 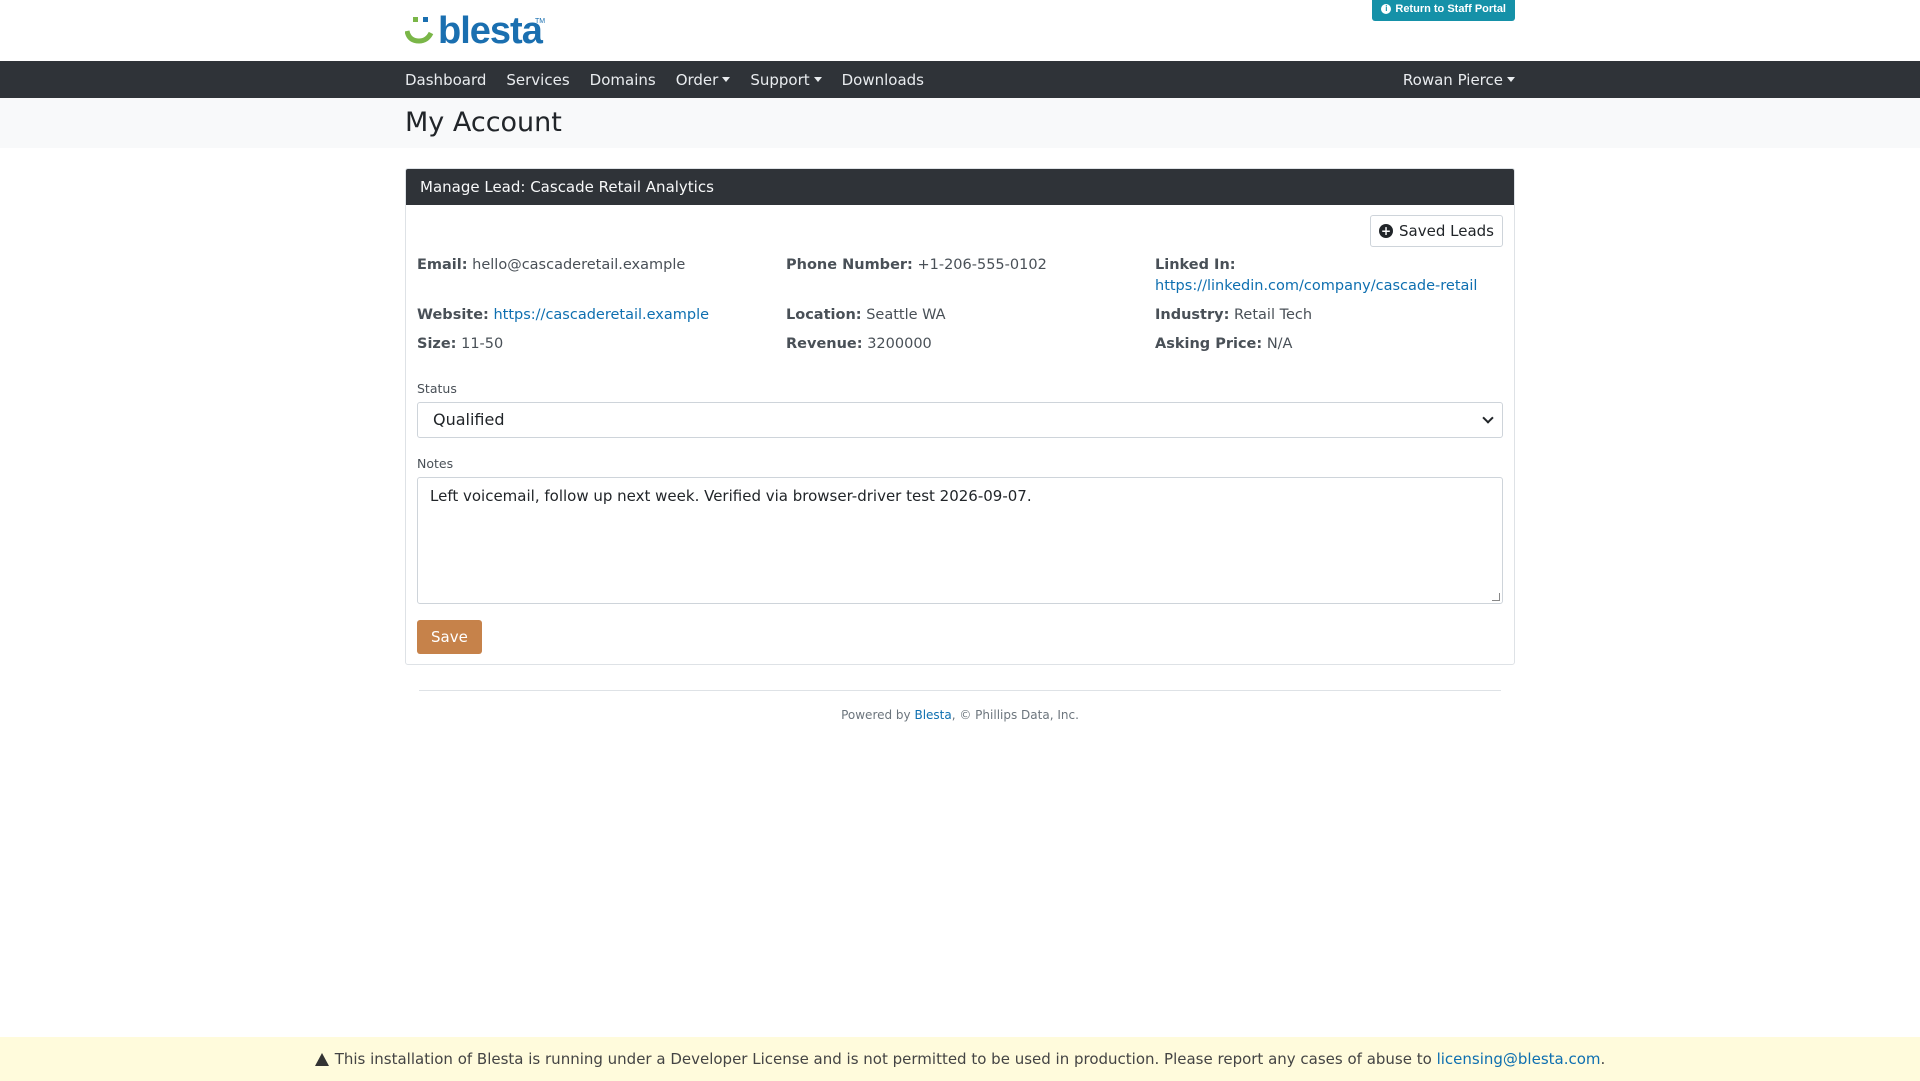 I want to click on status-select: Qualified, so click(x=960, y=420).